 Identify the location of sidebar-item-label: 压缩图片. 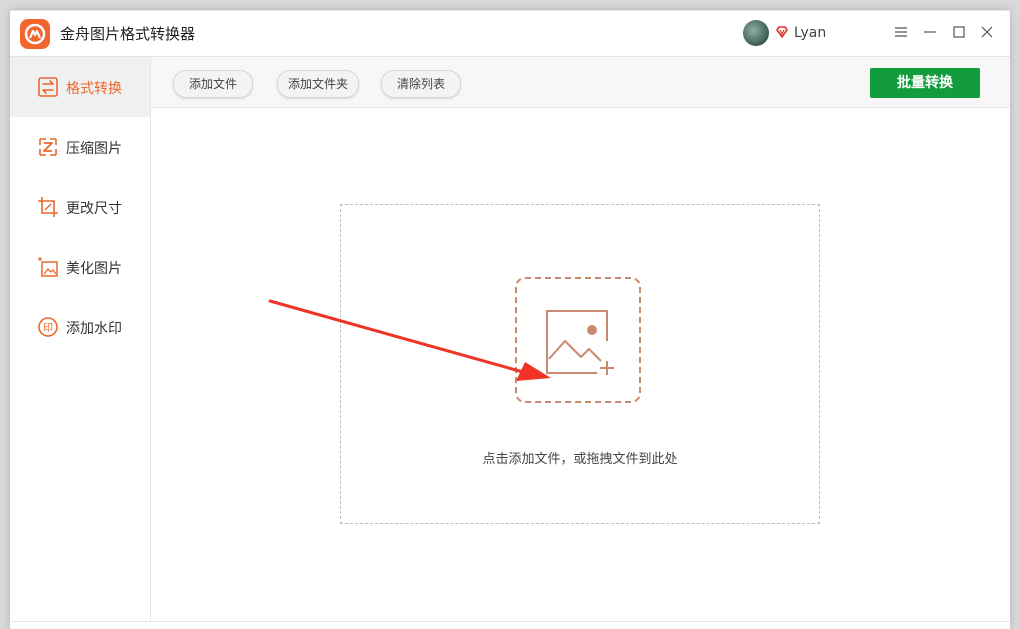
(94, 149).